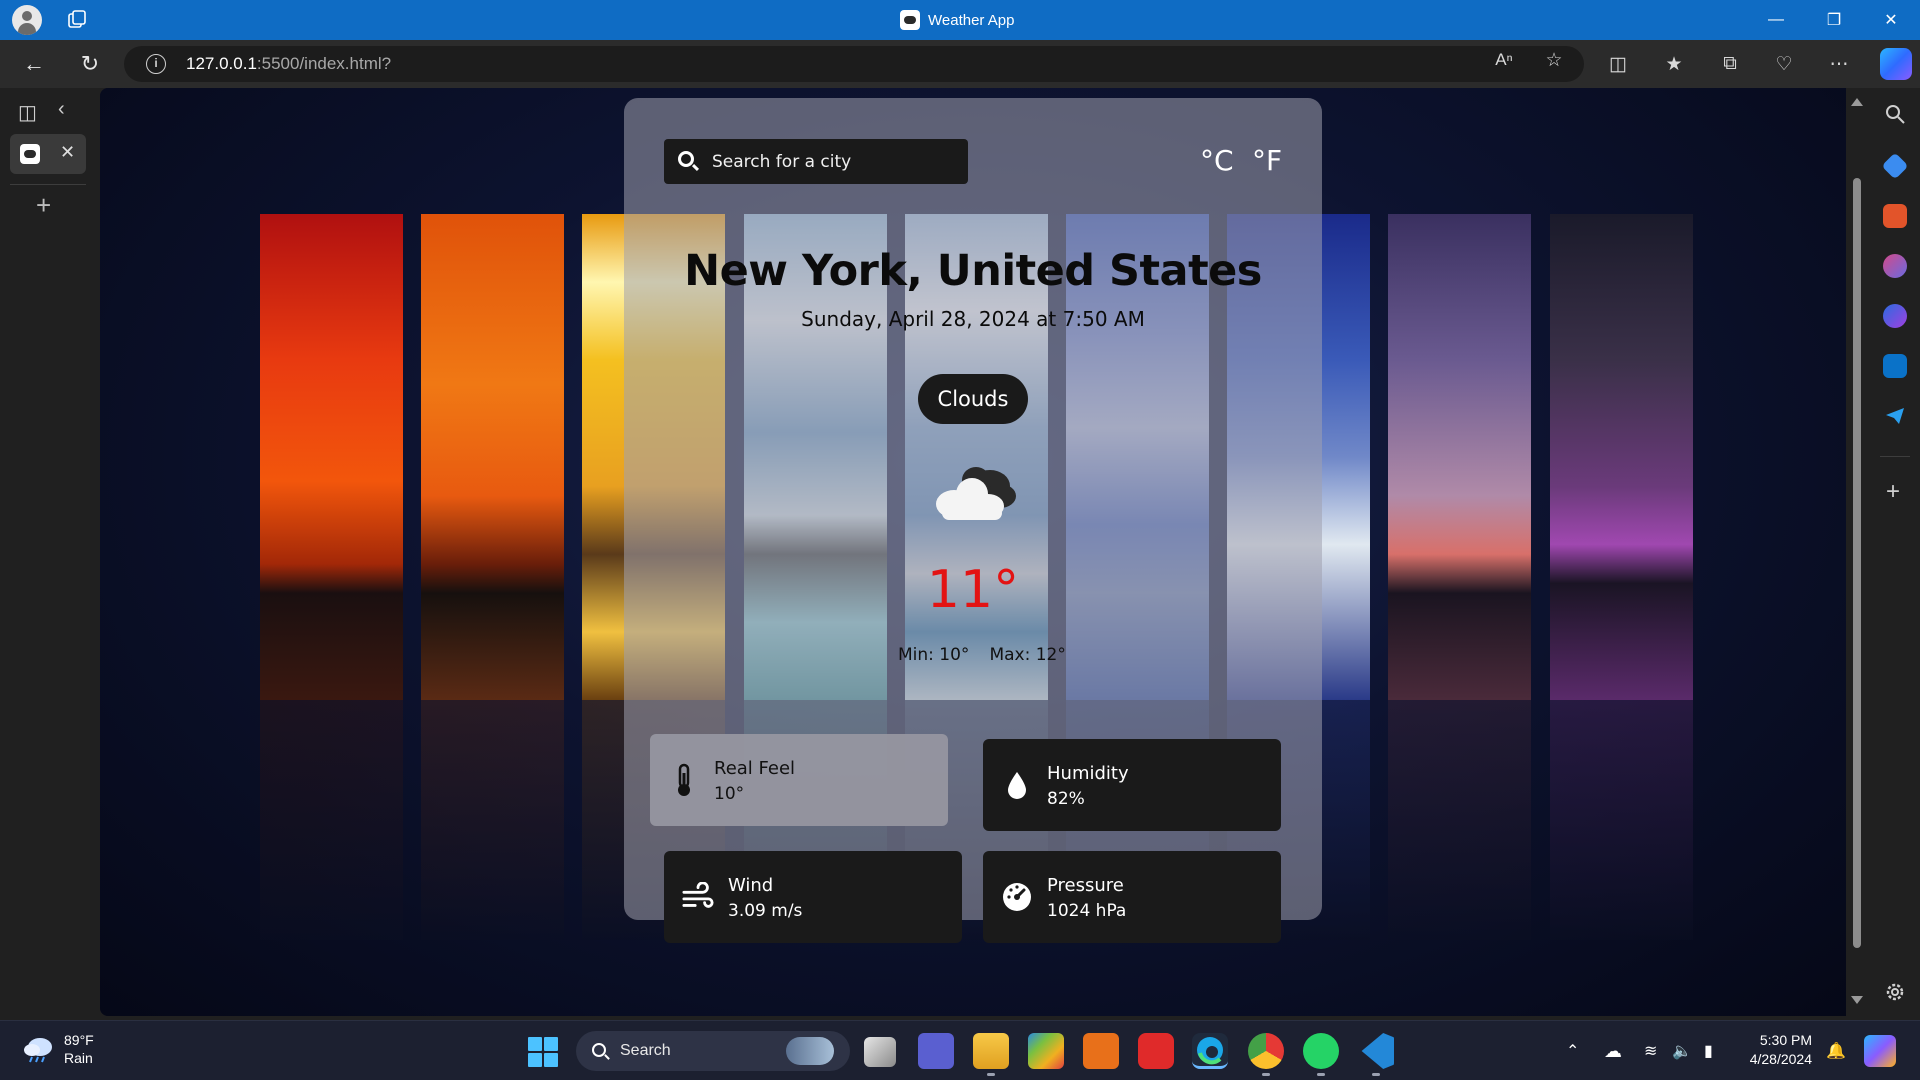 Image resolution: width=1920 pixels, height=1080 pixels. I want to click on water-drop-icon, so click(1017, 785).